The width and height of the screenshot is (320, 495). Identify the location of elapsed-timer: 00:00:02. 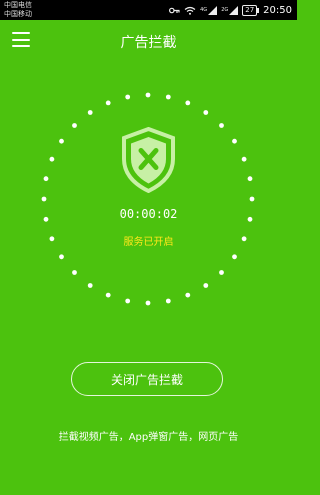
(148, 214).